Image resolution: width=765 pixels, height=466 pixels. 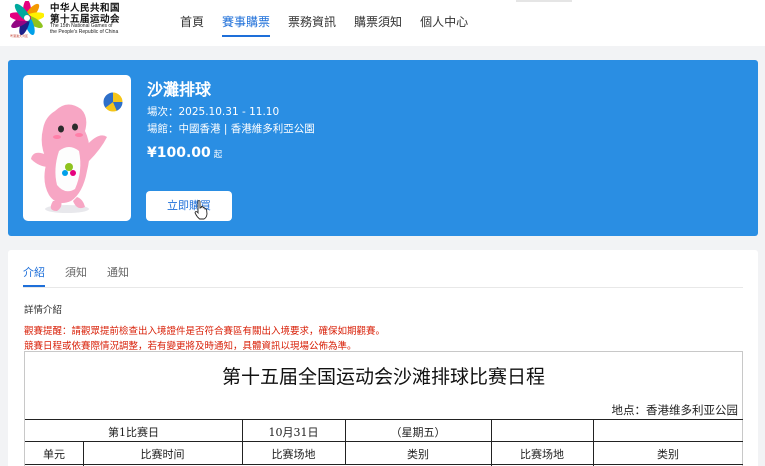 I want to click on event-venue: 場館：中國香港 | 香港維多利亞公園, so click(x=231, y=129).